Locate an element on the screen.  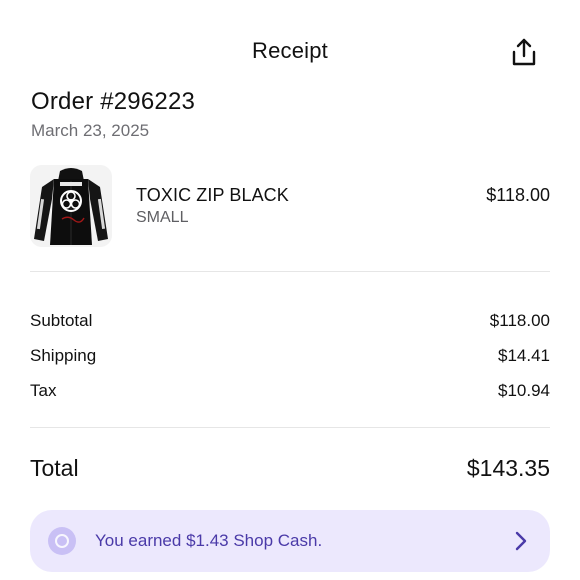
product-price: $118.00 is located at coordinates (518, 195).